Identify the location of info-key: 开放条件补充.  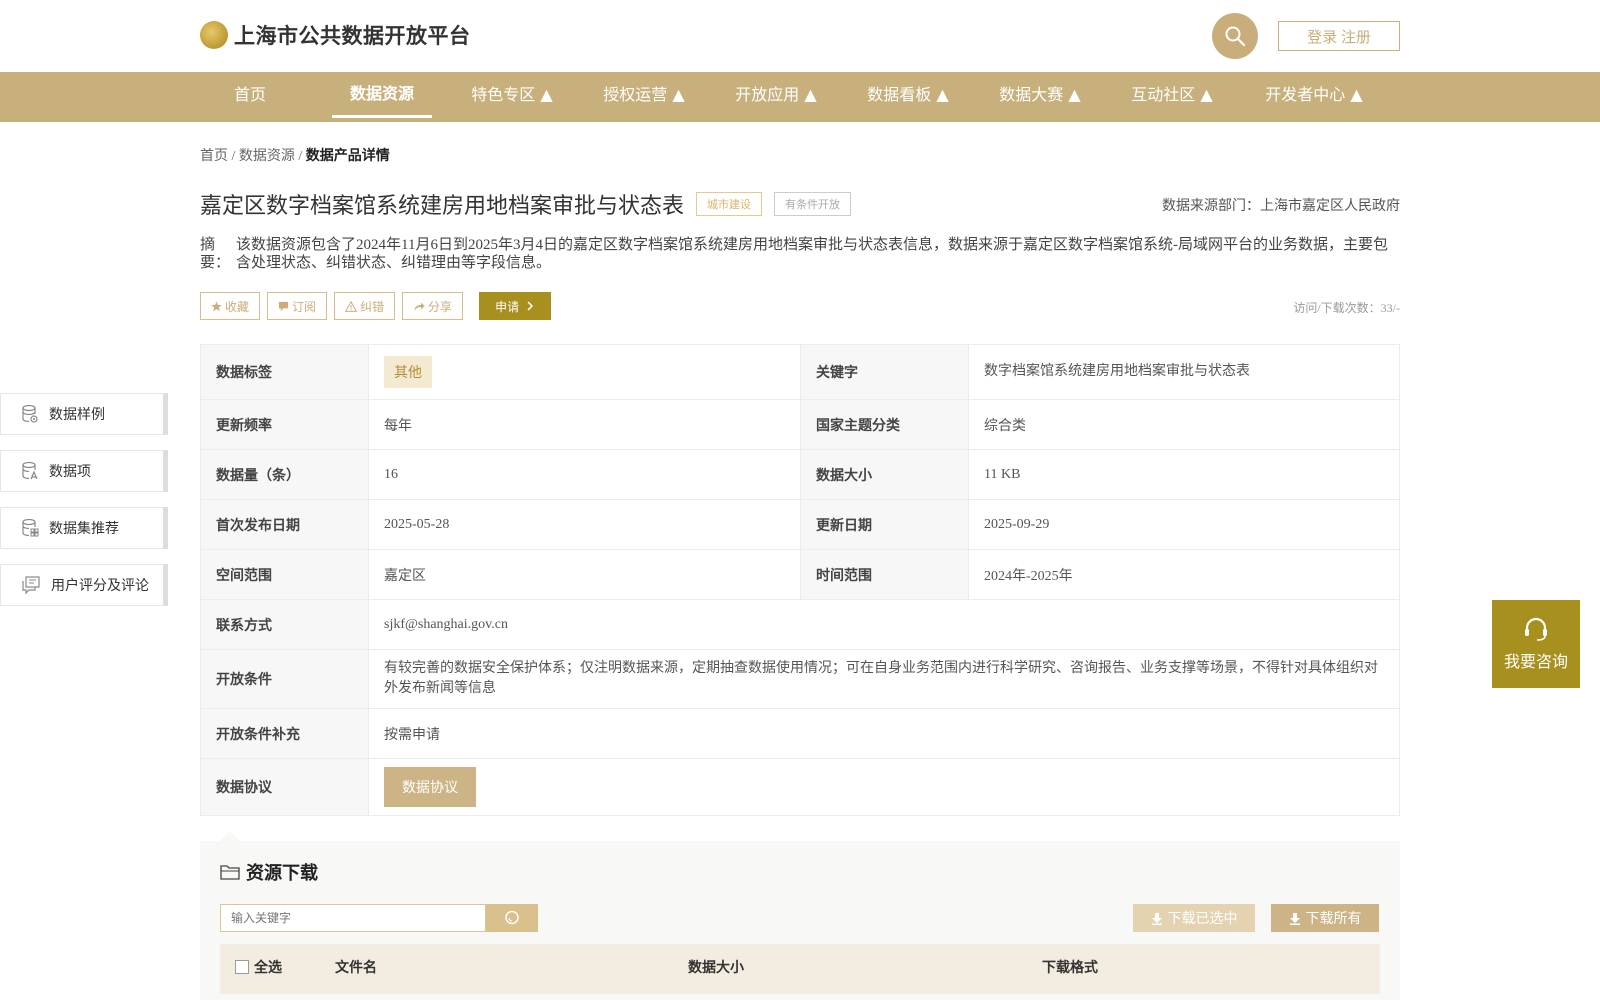
(284, 733).